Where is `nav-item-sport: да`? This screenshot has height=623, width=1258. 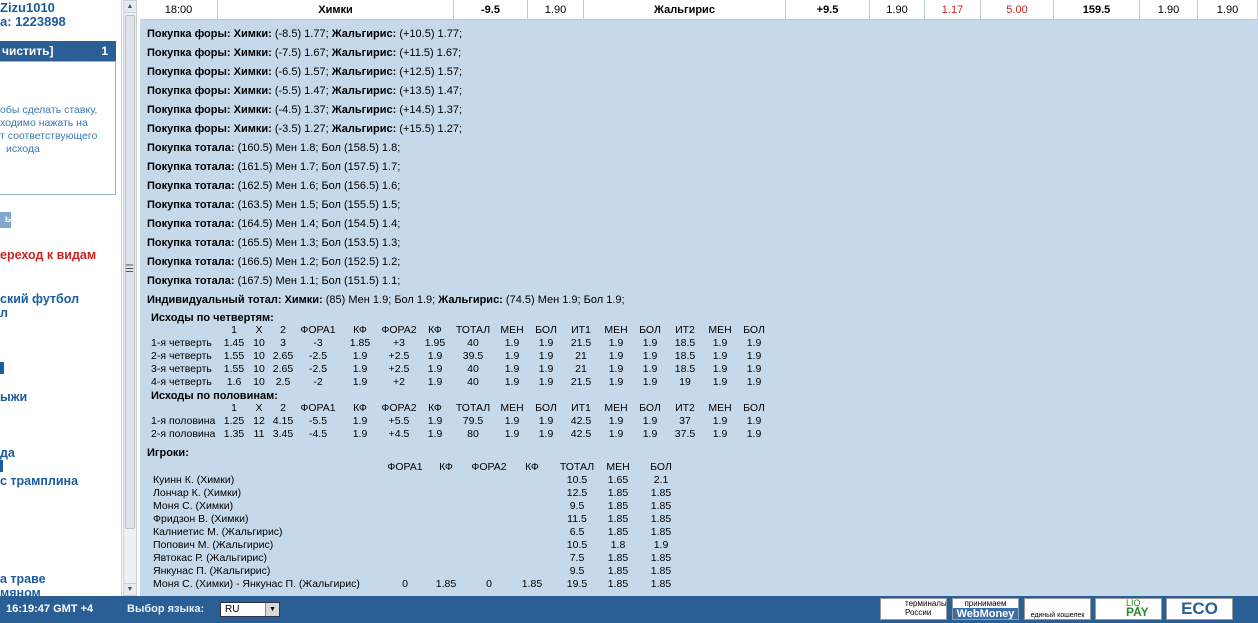
nav-item-sport: да is located at coordinates (7, 453).